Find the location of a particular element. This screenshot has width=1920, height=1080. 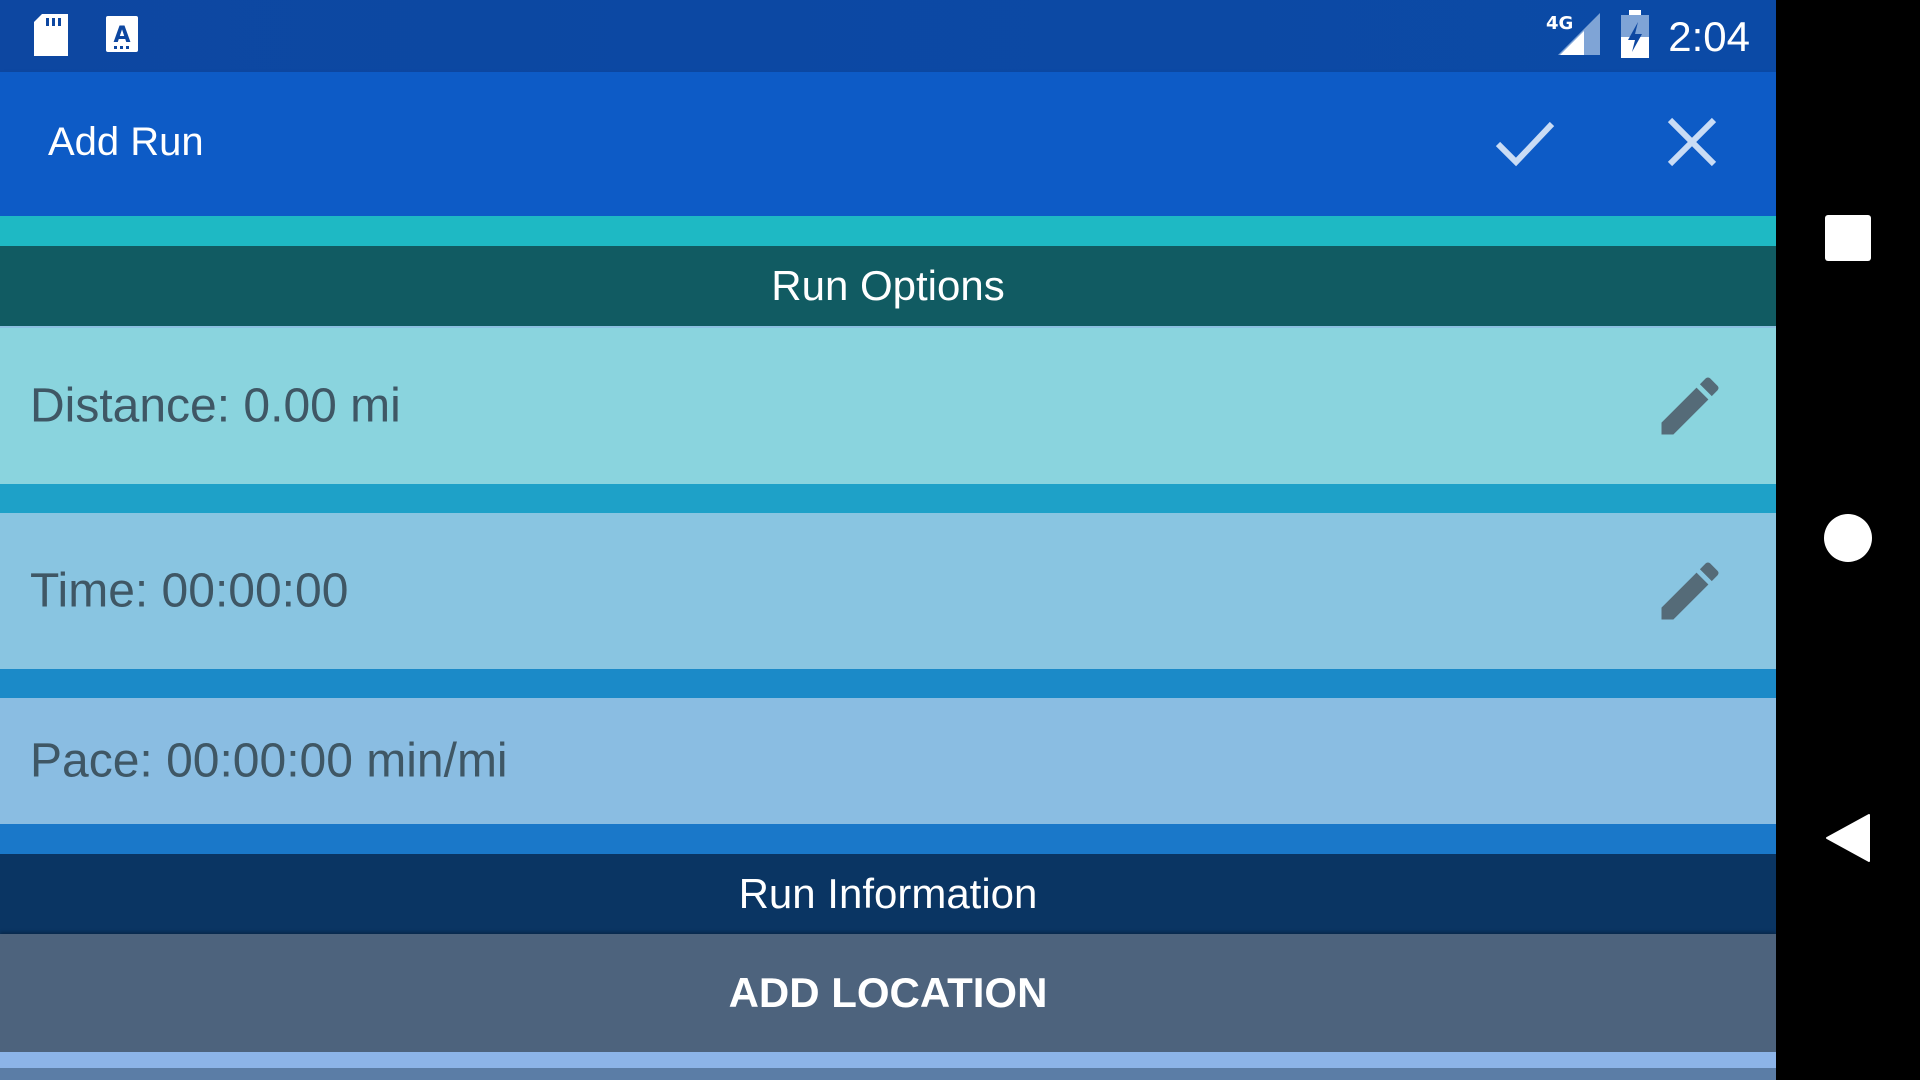

confirm-button is located at coordinates (1524, 144).